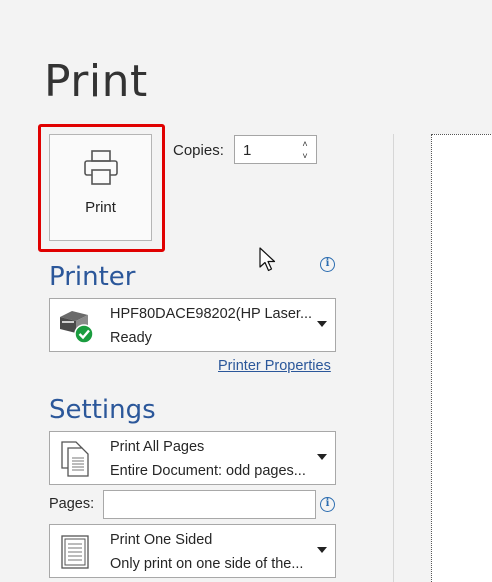 The height and width of the screenshot is (582, 492). Describe the element at coordinates (77, 327) in the screenshot. I see `printer-device-icon` at that location.